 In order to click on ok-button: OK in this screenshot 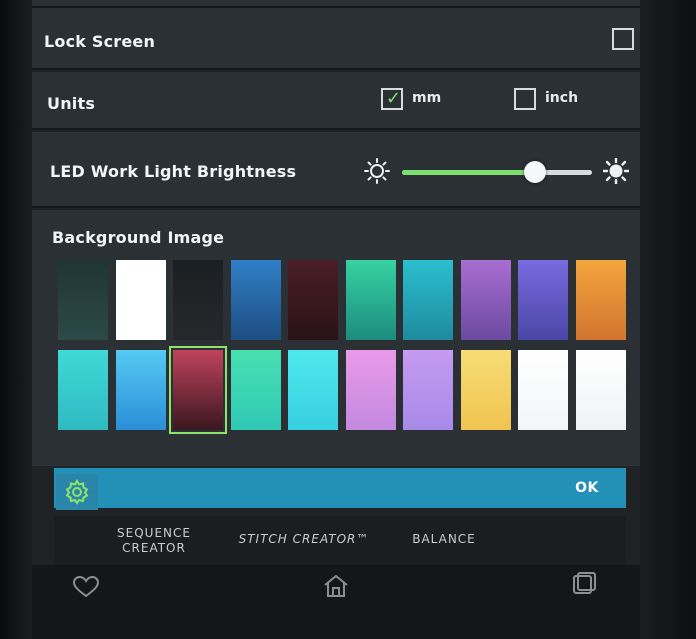, I will do `click(587, 488)`.